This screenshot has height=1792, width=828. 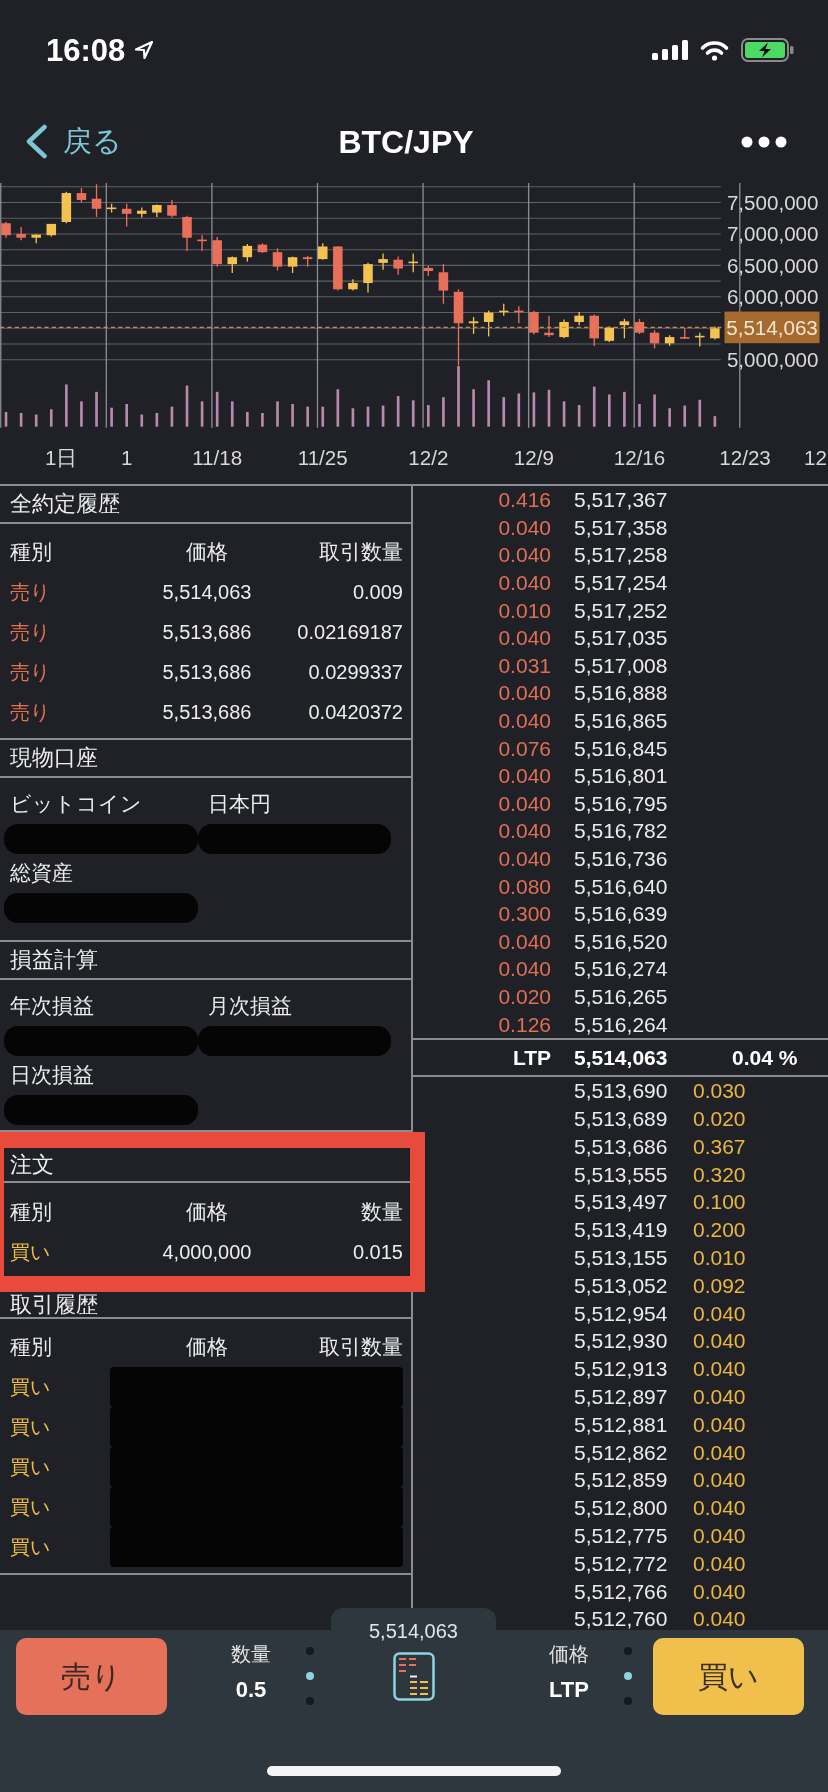 What do you see at coordinates (32, 1165) in the screenshot?
I see `section-title: 注文` at bounding box center [32, 1165].